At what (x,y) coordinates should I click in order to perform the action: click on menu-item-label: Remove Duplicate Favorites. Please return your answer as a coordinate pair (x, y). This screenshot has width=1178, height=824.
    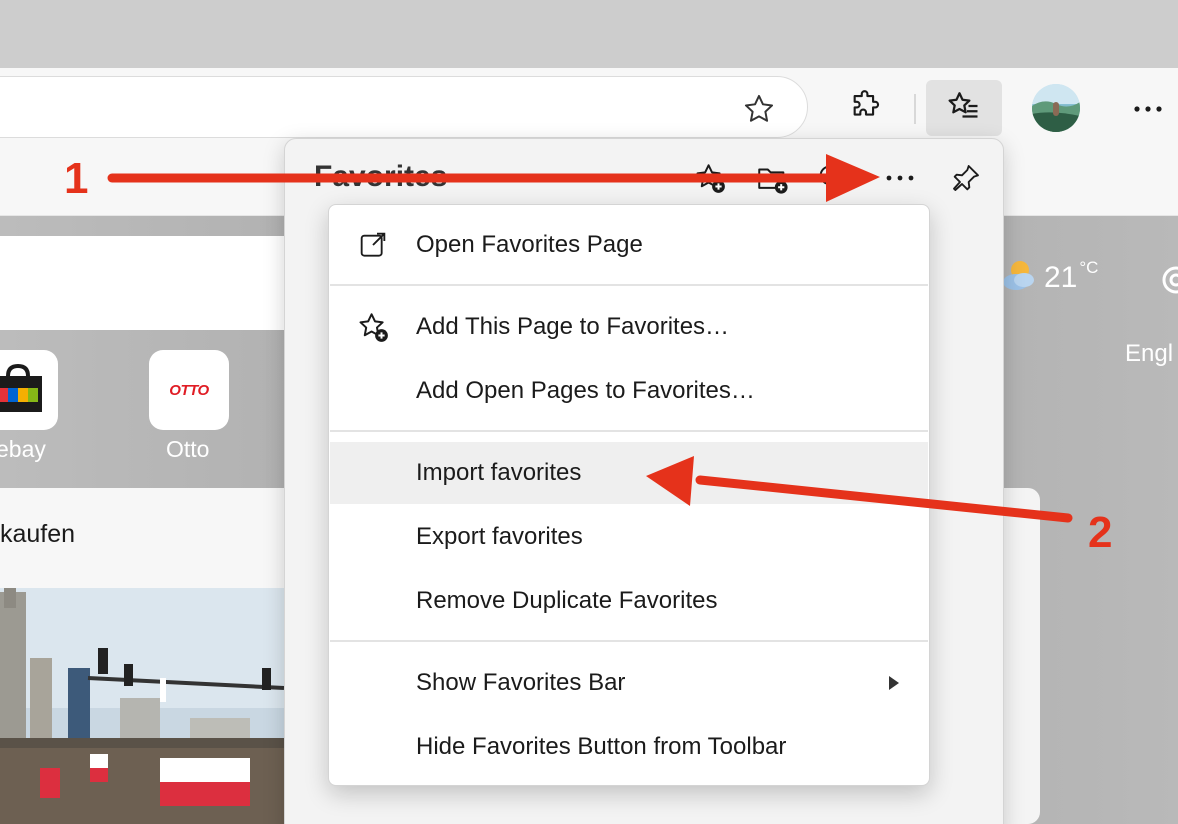
    Looking at the image, I should click on (567, 600).